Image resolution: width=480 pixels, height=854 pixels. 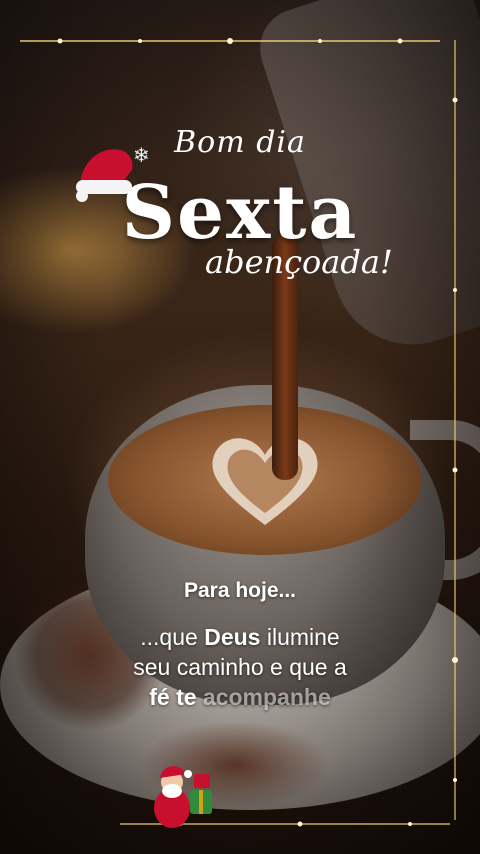 I want to click on message-line-3: fé te acompanhe, so click(x=240, y=697).